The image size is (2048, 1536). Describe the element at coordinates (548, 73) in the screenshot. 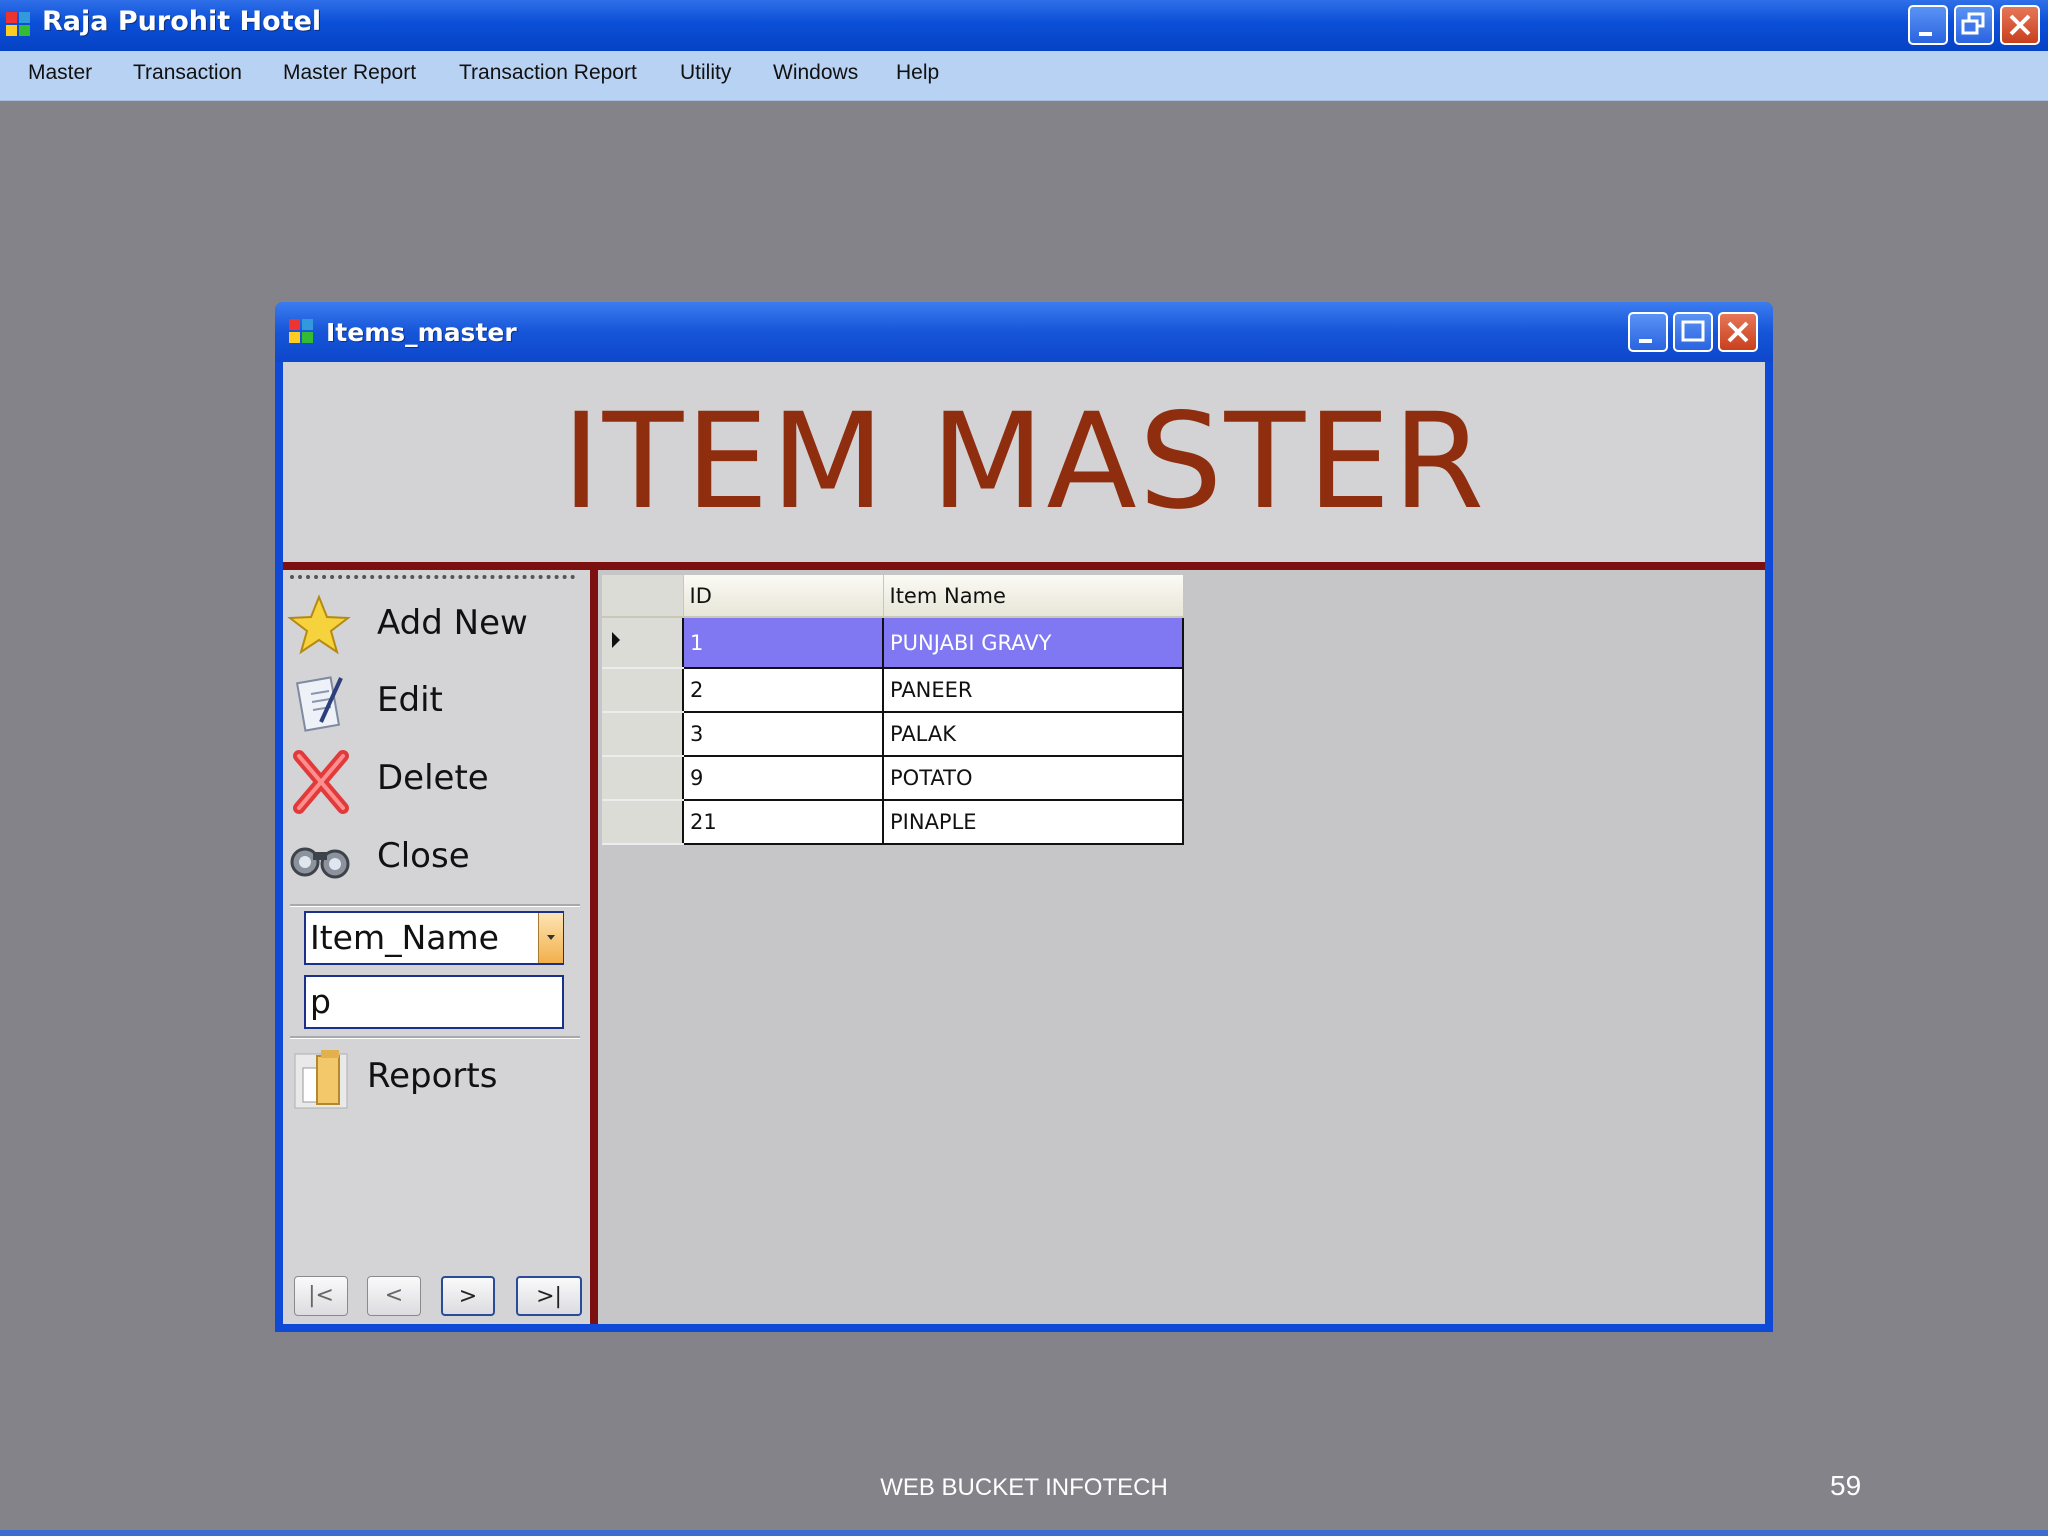

I see `menu-transaction-report: Transaction Report` at that location.